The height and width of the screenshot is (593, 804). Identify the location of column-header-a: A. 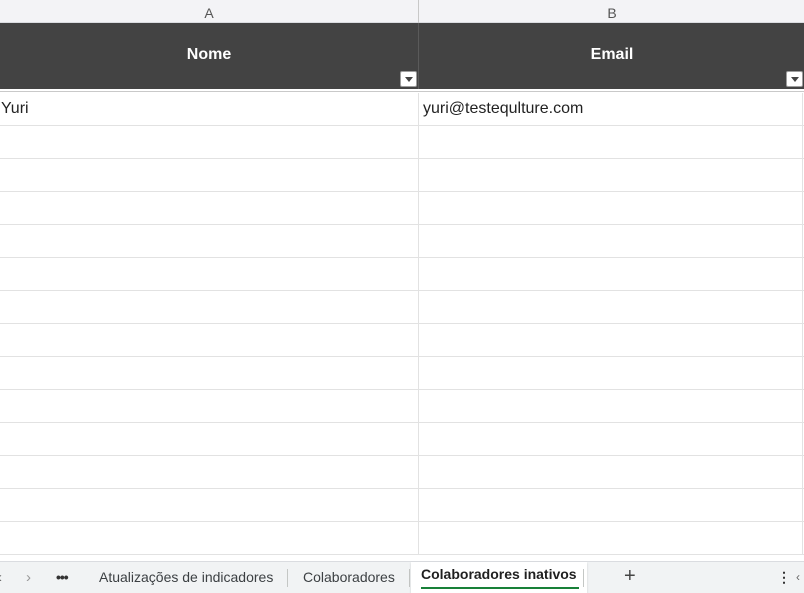
(209, 11).